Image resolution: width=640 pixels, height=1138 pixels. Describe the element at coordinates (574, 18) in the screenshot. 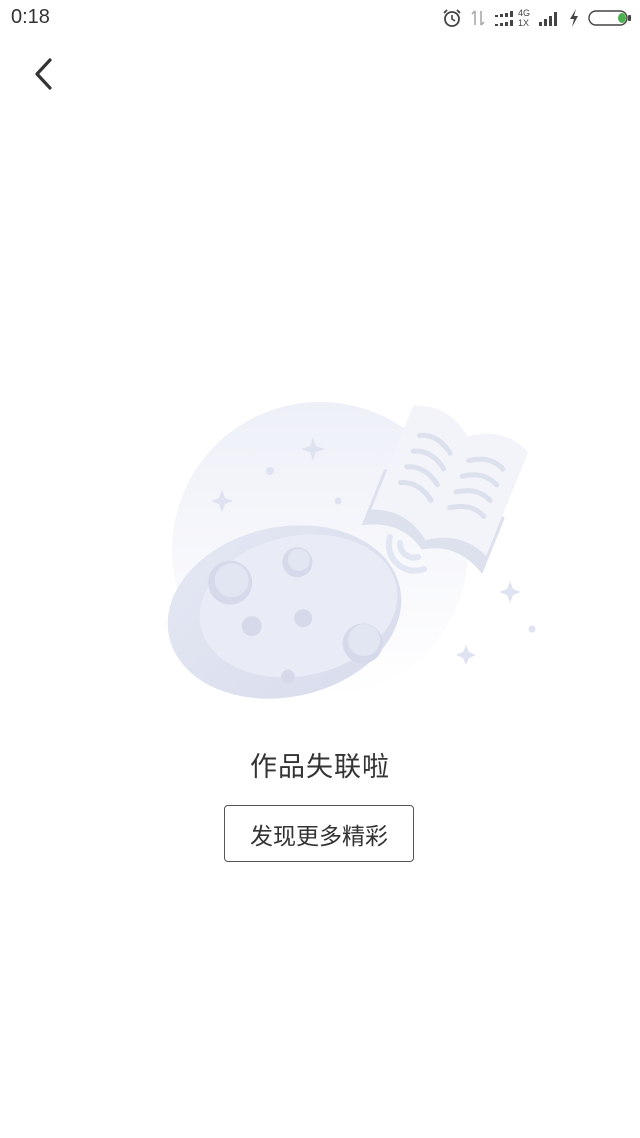

I see `charging-icon` at that location.